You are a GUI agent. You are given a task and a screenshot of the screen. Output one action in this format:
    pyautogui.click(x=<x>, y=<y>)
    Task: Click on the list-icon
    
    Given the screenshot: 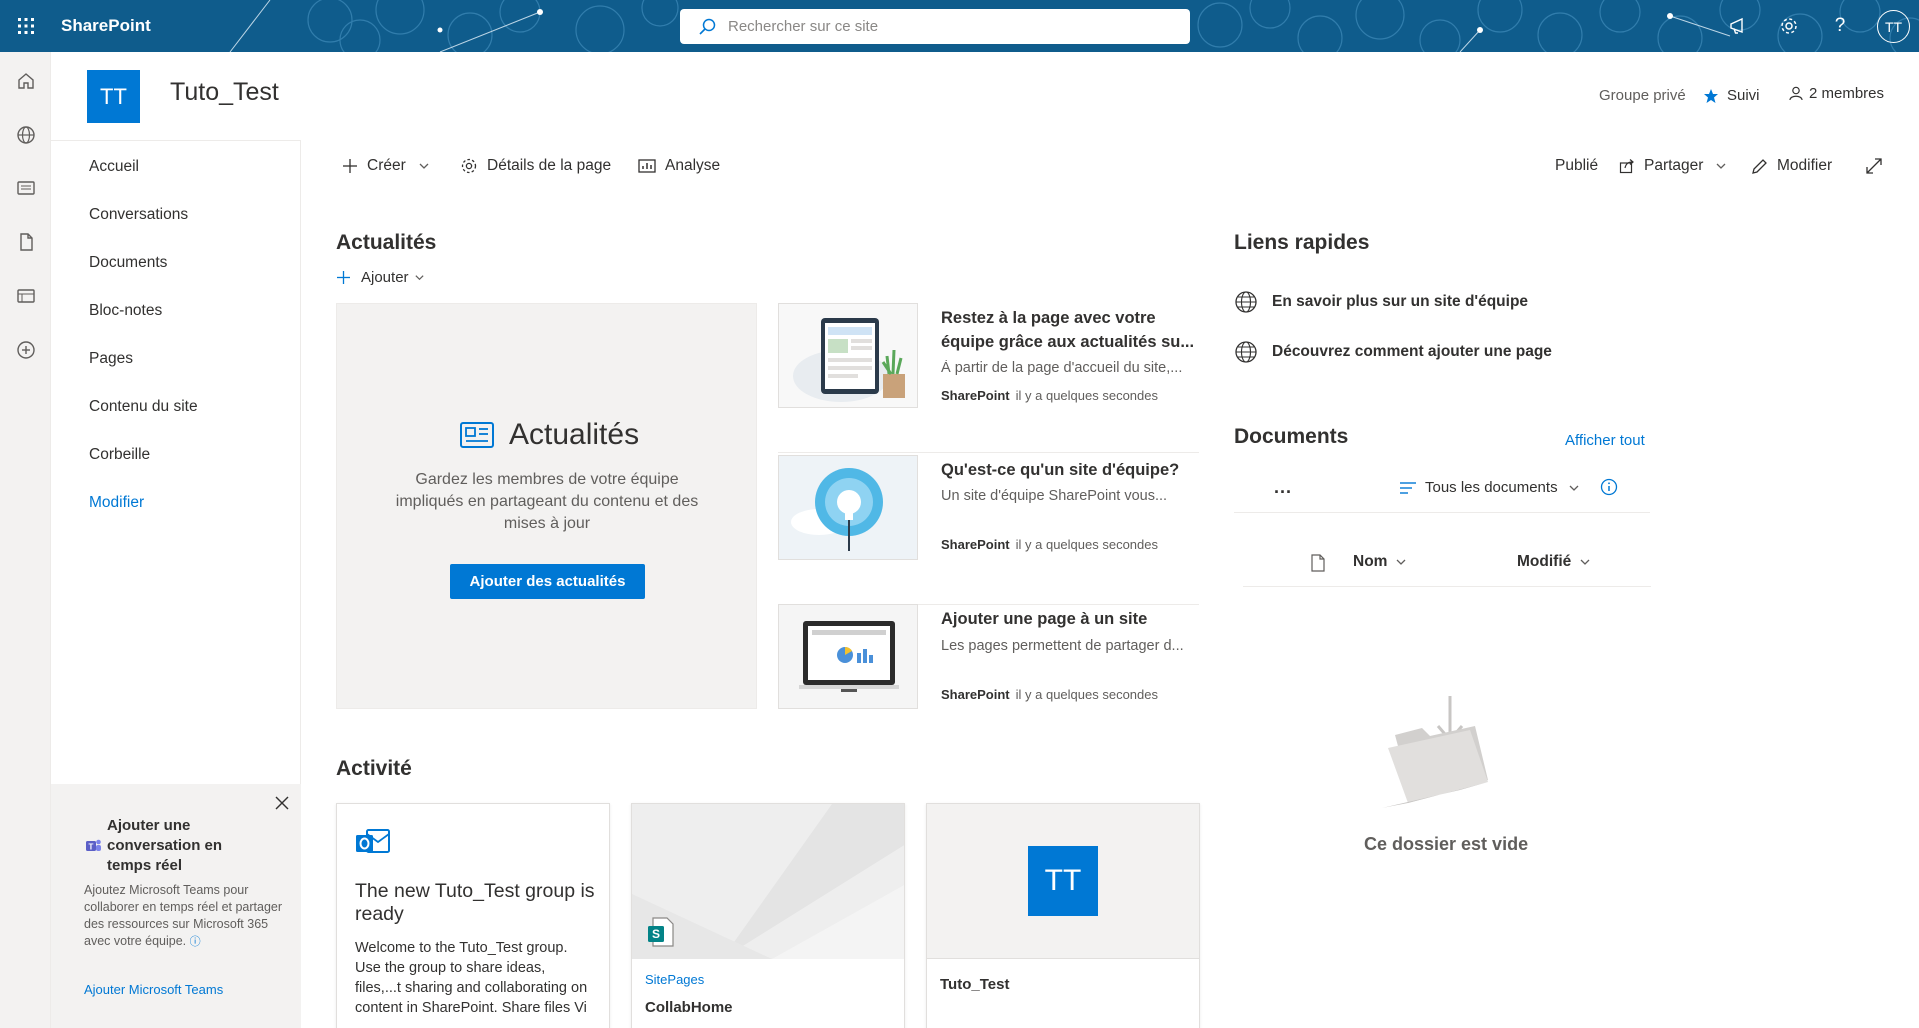 What is the action you would take?
    pyautogui.click(x=25, y=295)
    